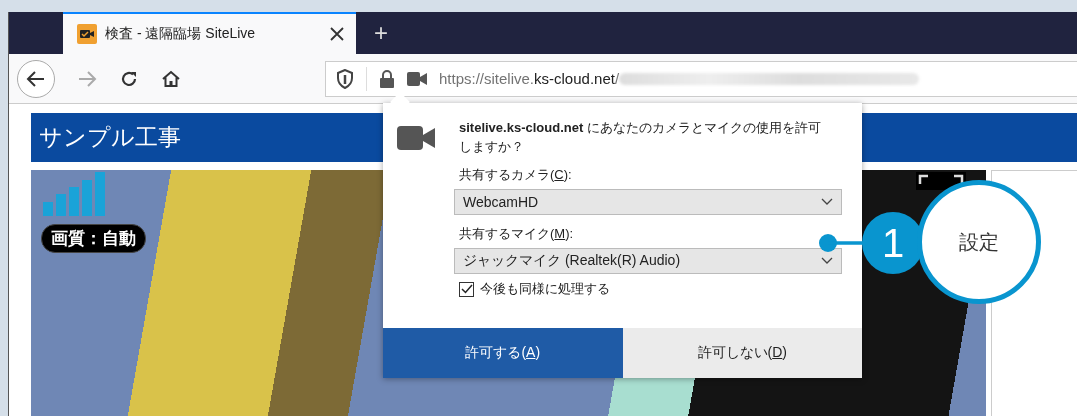 This screenshot has width=1077, height=416. Describe the element at coordinates (516, 175) in the screenshot. I see `field-label: 共有するカメラ(C):` at that location.